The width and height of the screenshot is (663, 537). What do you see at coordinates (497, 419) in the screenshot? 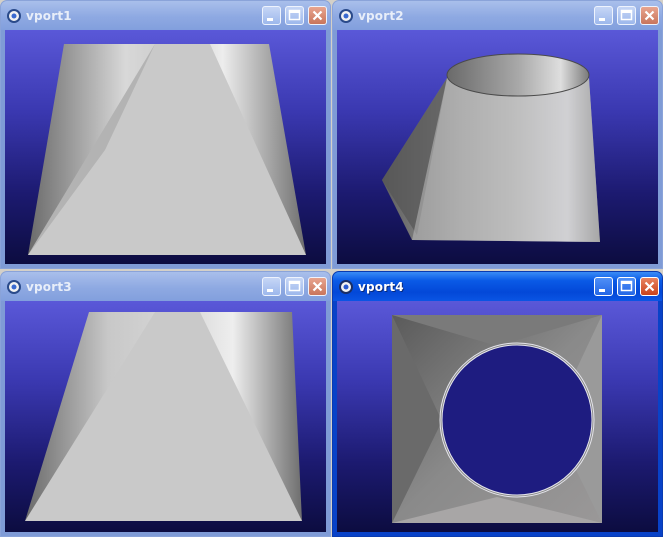
I see `truncated-cone-top-view` at bounding box center [497, 419].